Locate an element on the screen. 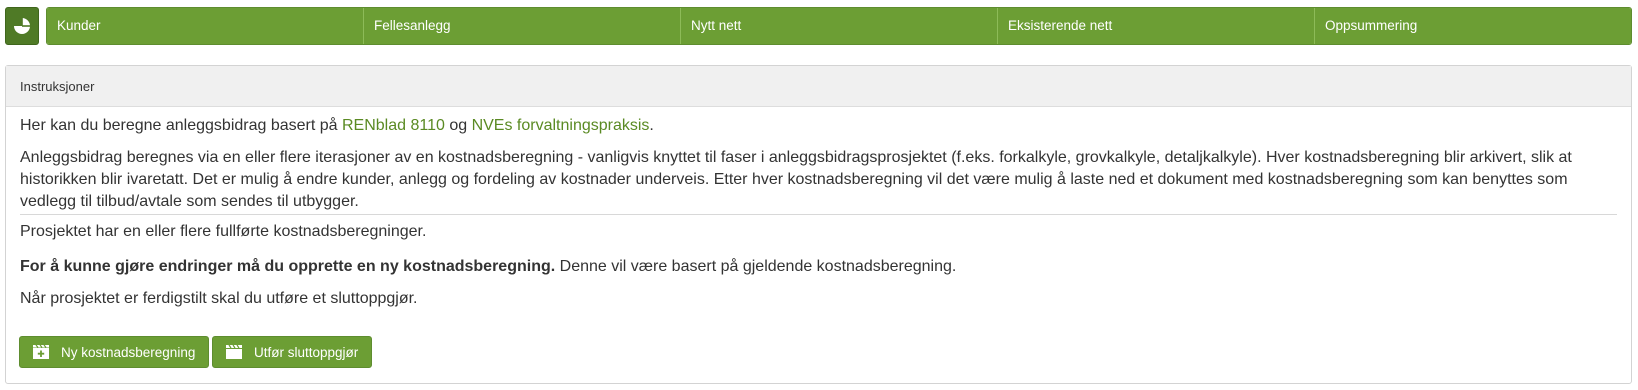 The image size is (1638, 390). divider is located at coordinates (818, 214).